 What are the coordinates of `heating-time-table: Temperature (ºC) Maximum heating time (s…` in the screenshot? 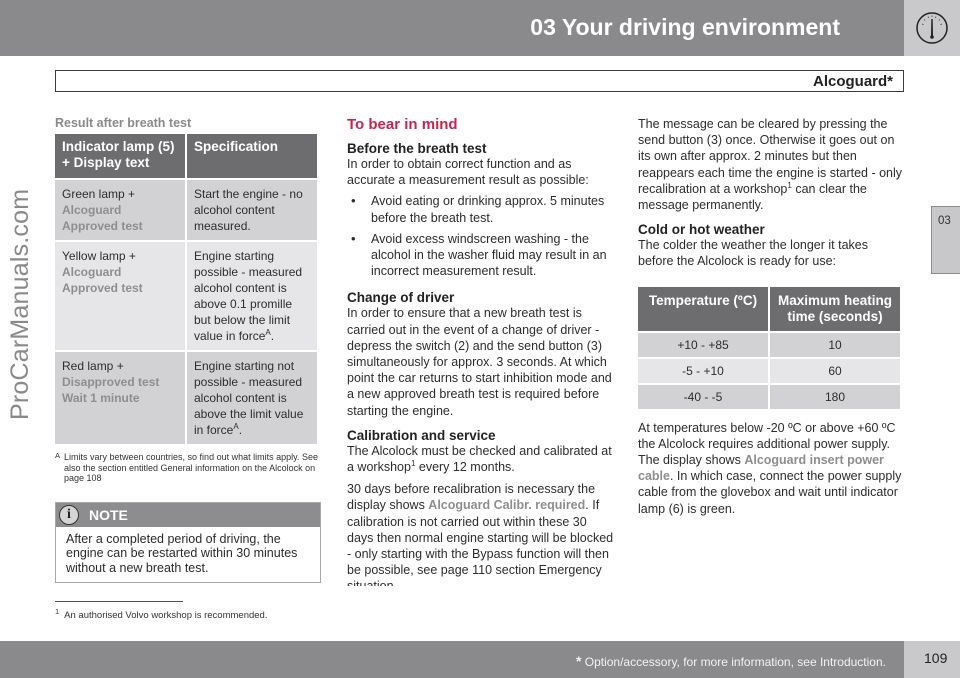 It's located at (769, 348).